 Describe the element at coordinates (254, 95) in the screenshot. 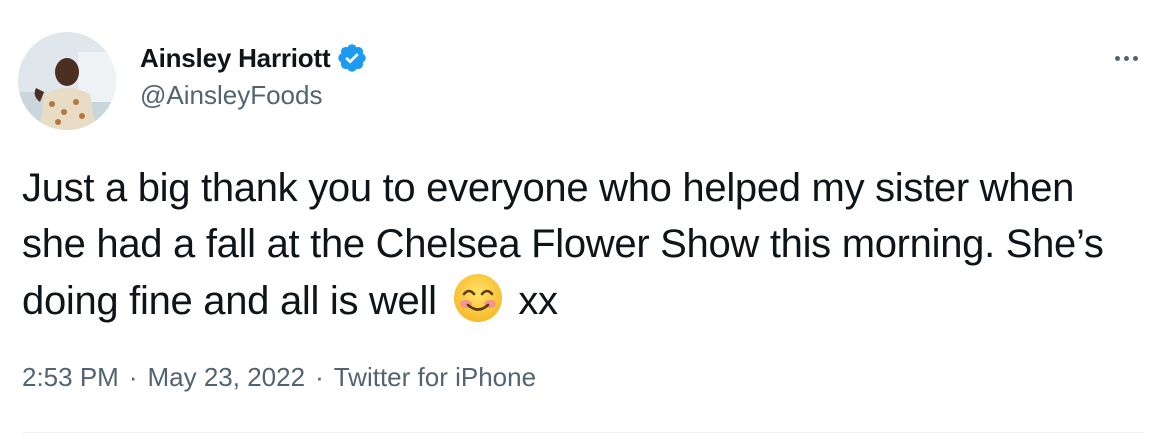

I see `handle: @AinsleyFoods` at that location.